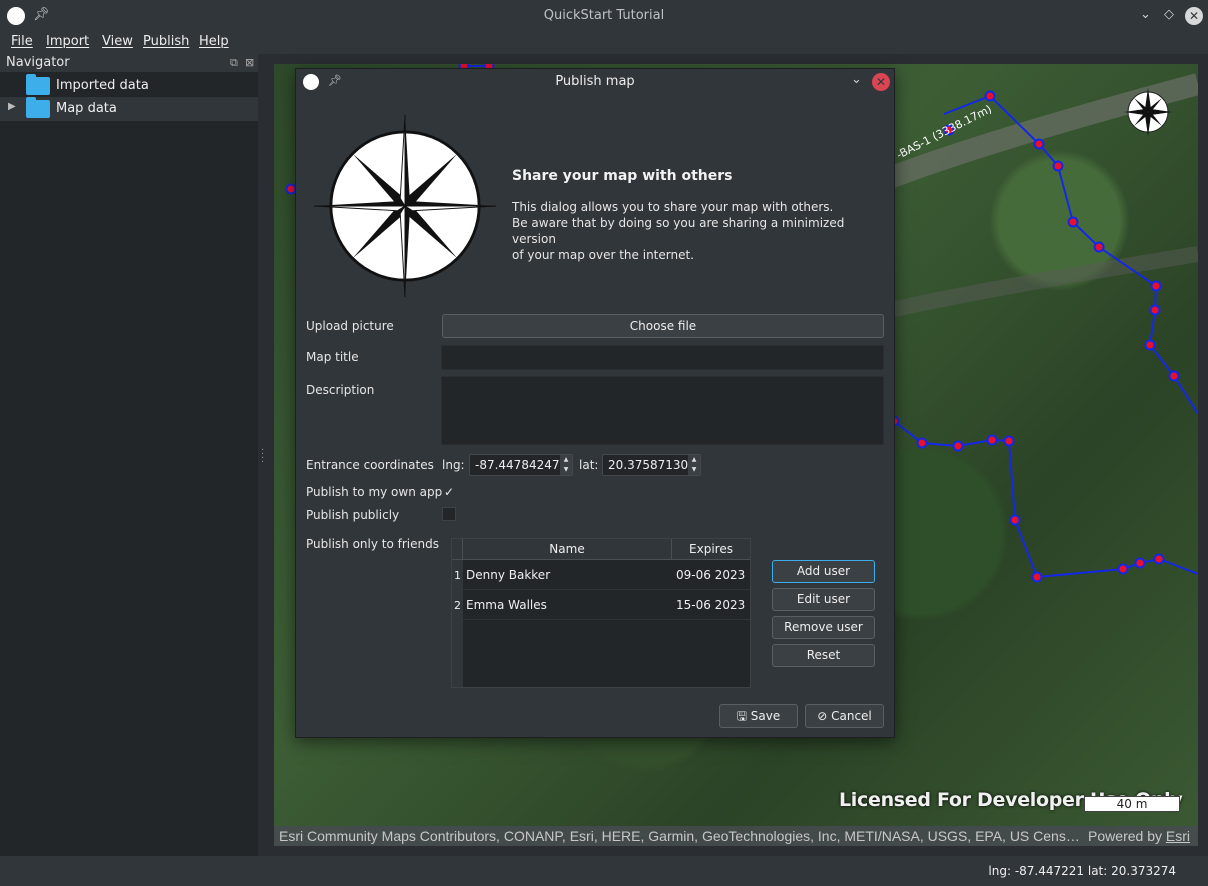 This screenshot has width=1208, height=886. Describe the element at coordinates (567, 549) in the screenshot. I see `column-header-name: Name` at that location.